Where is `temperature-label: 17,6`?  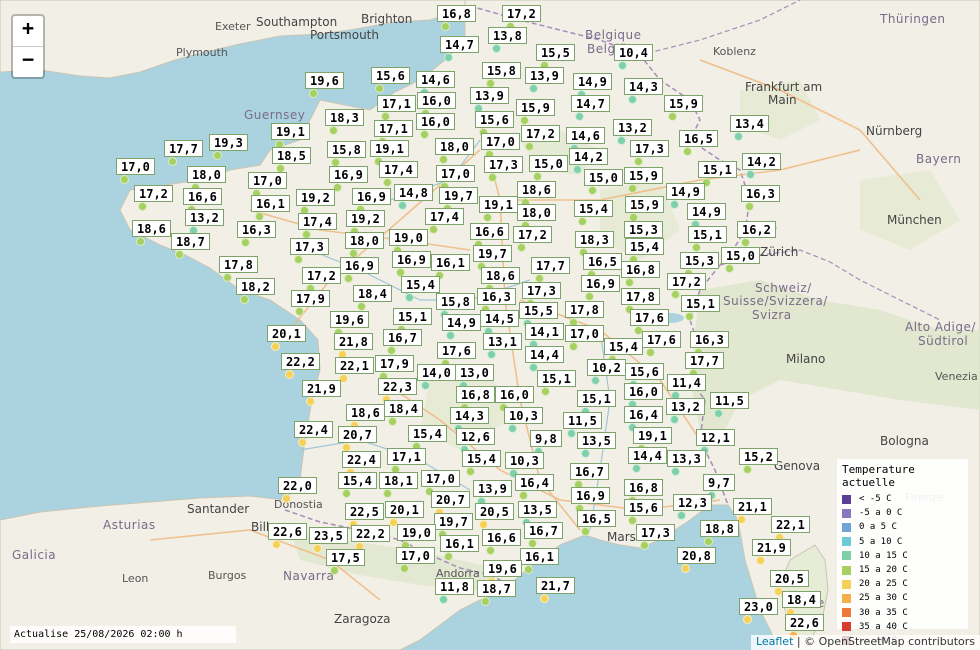
temperature-label: 17,6 is located at coordinates (661, 339).